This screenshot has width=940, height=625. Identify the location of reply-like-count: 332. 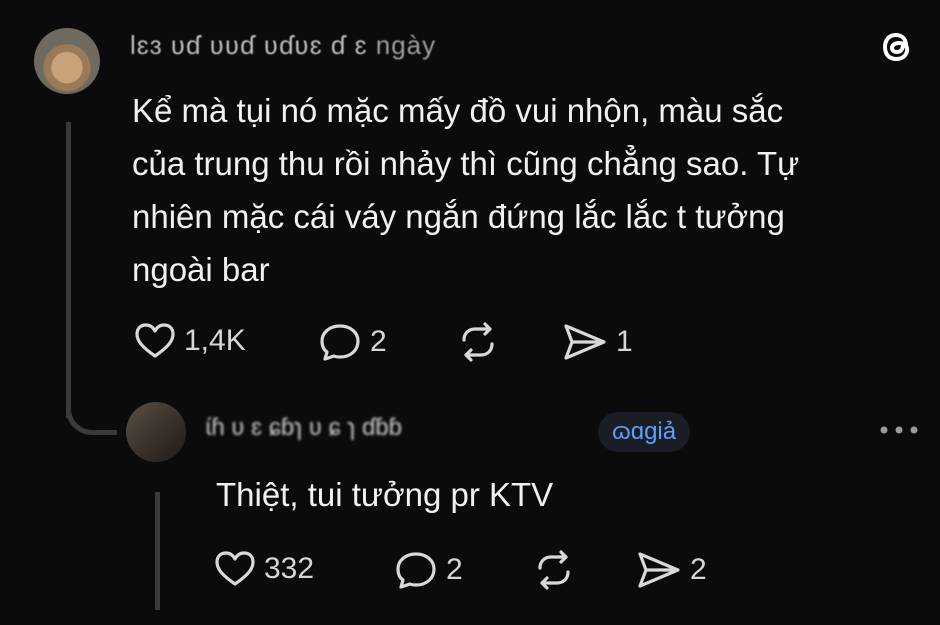
(289, 568).